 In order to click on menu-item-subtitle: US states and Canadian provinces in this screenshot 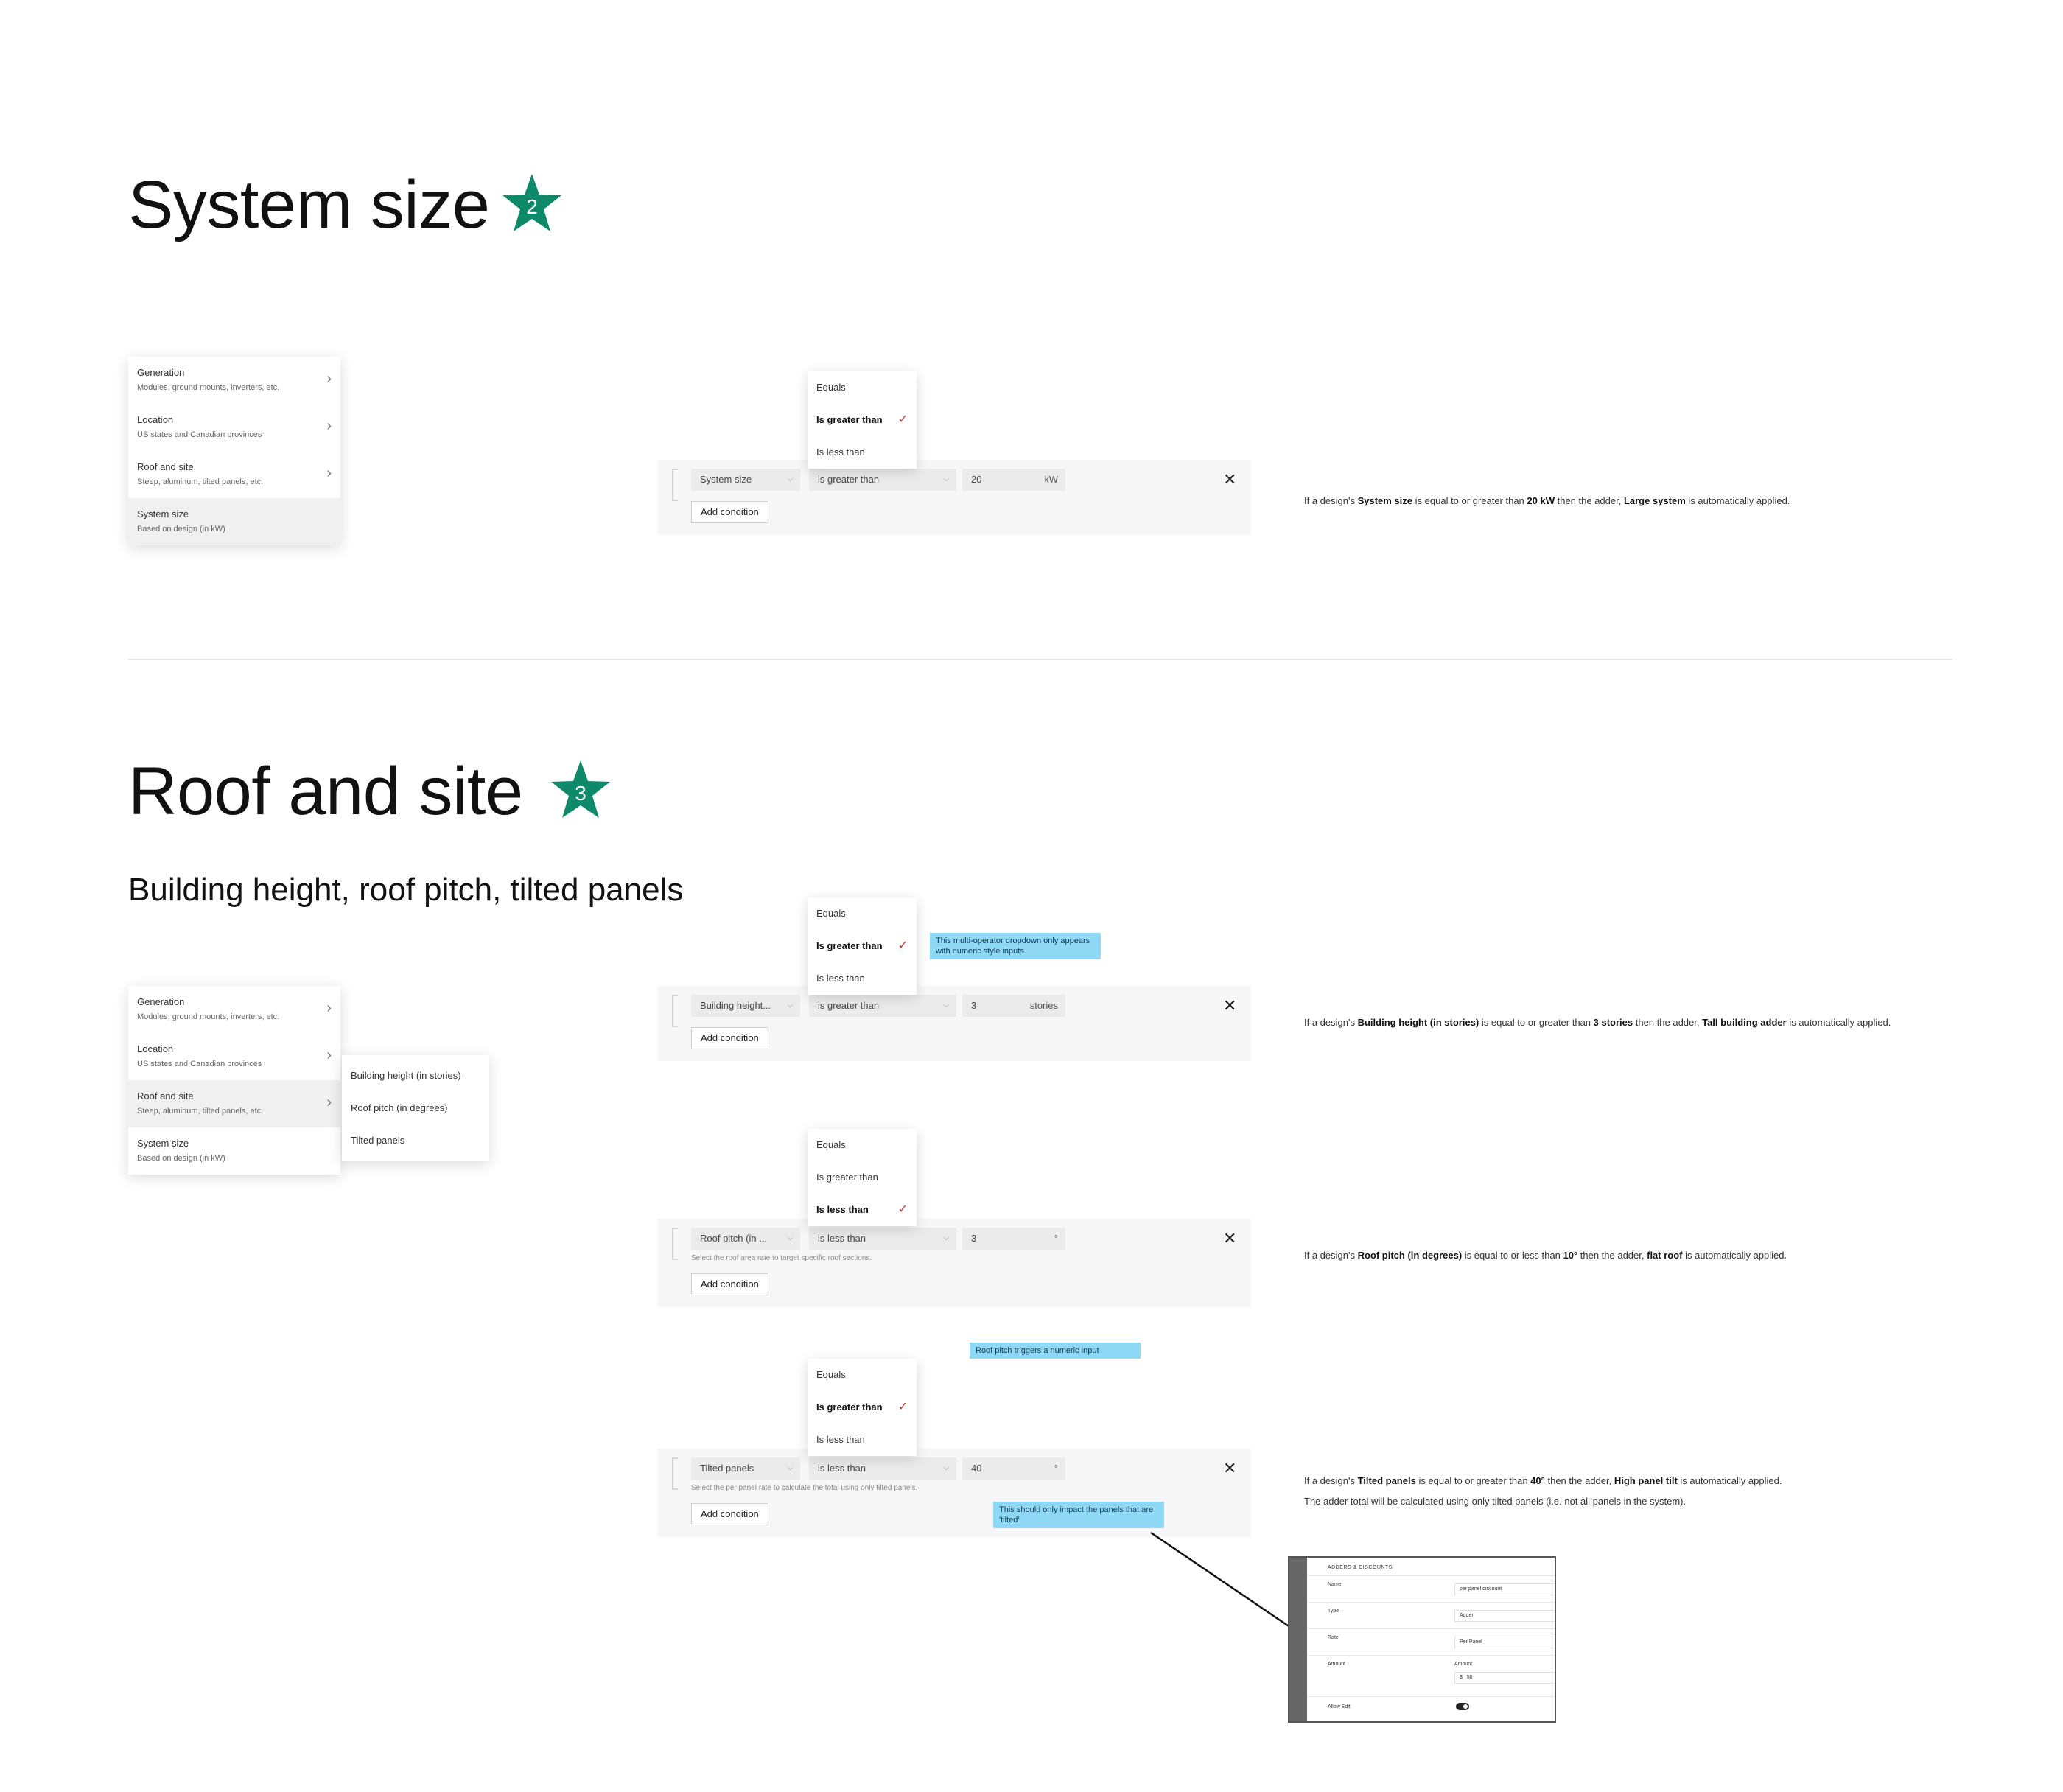, I will do `click(199, 434)`.